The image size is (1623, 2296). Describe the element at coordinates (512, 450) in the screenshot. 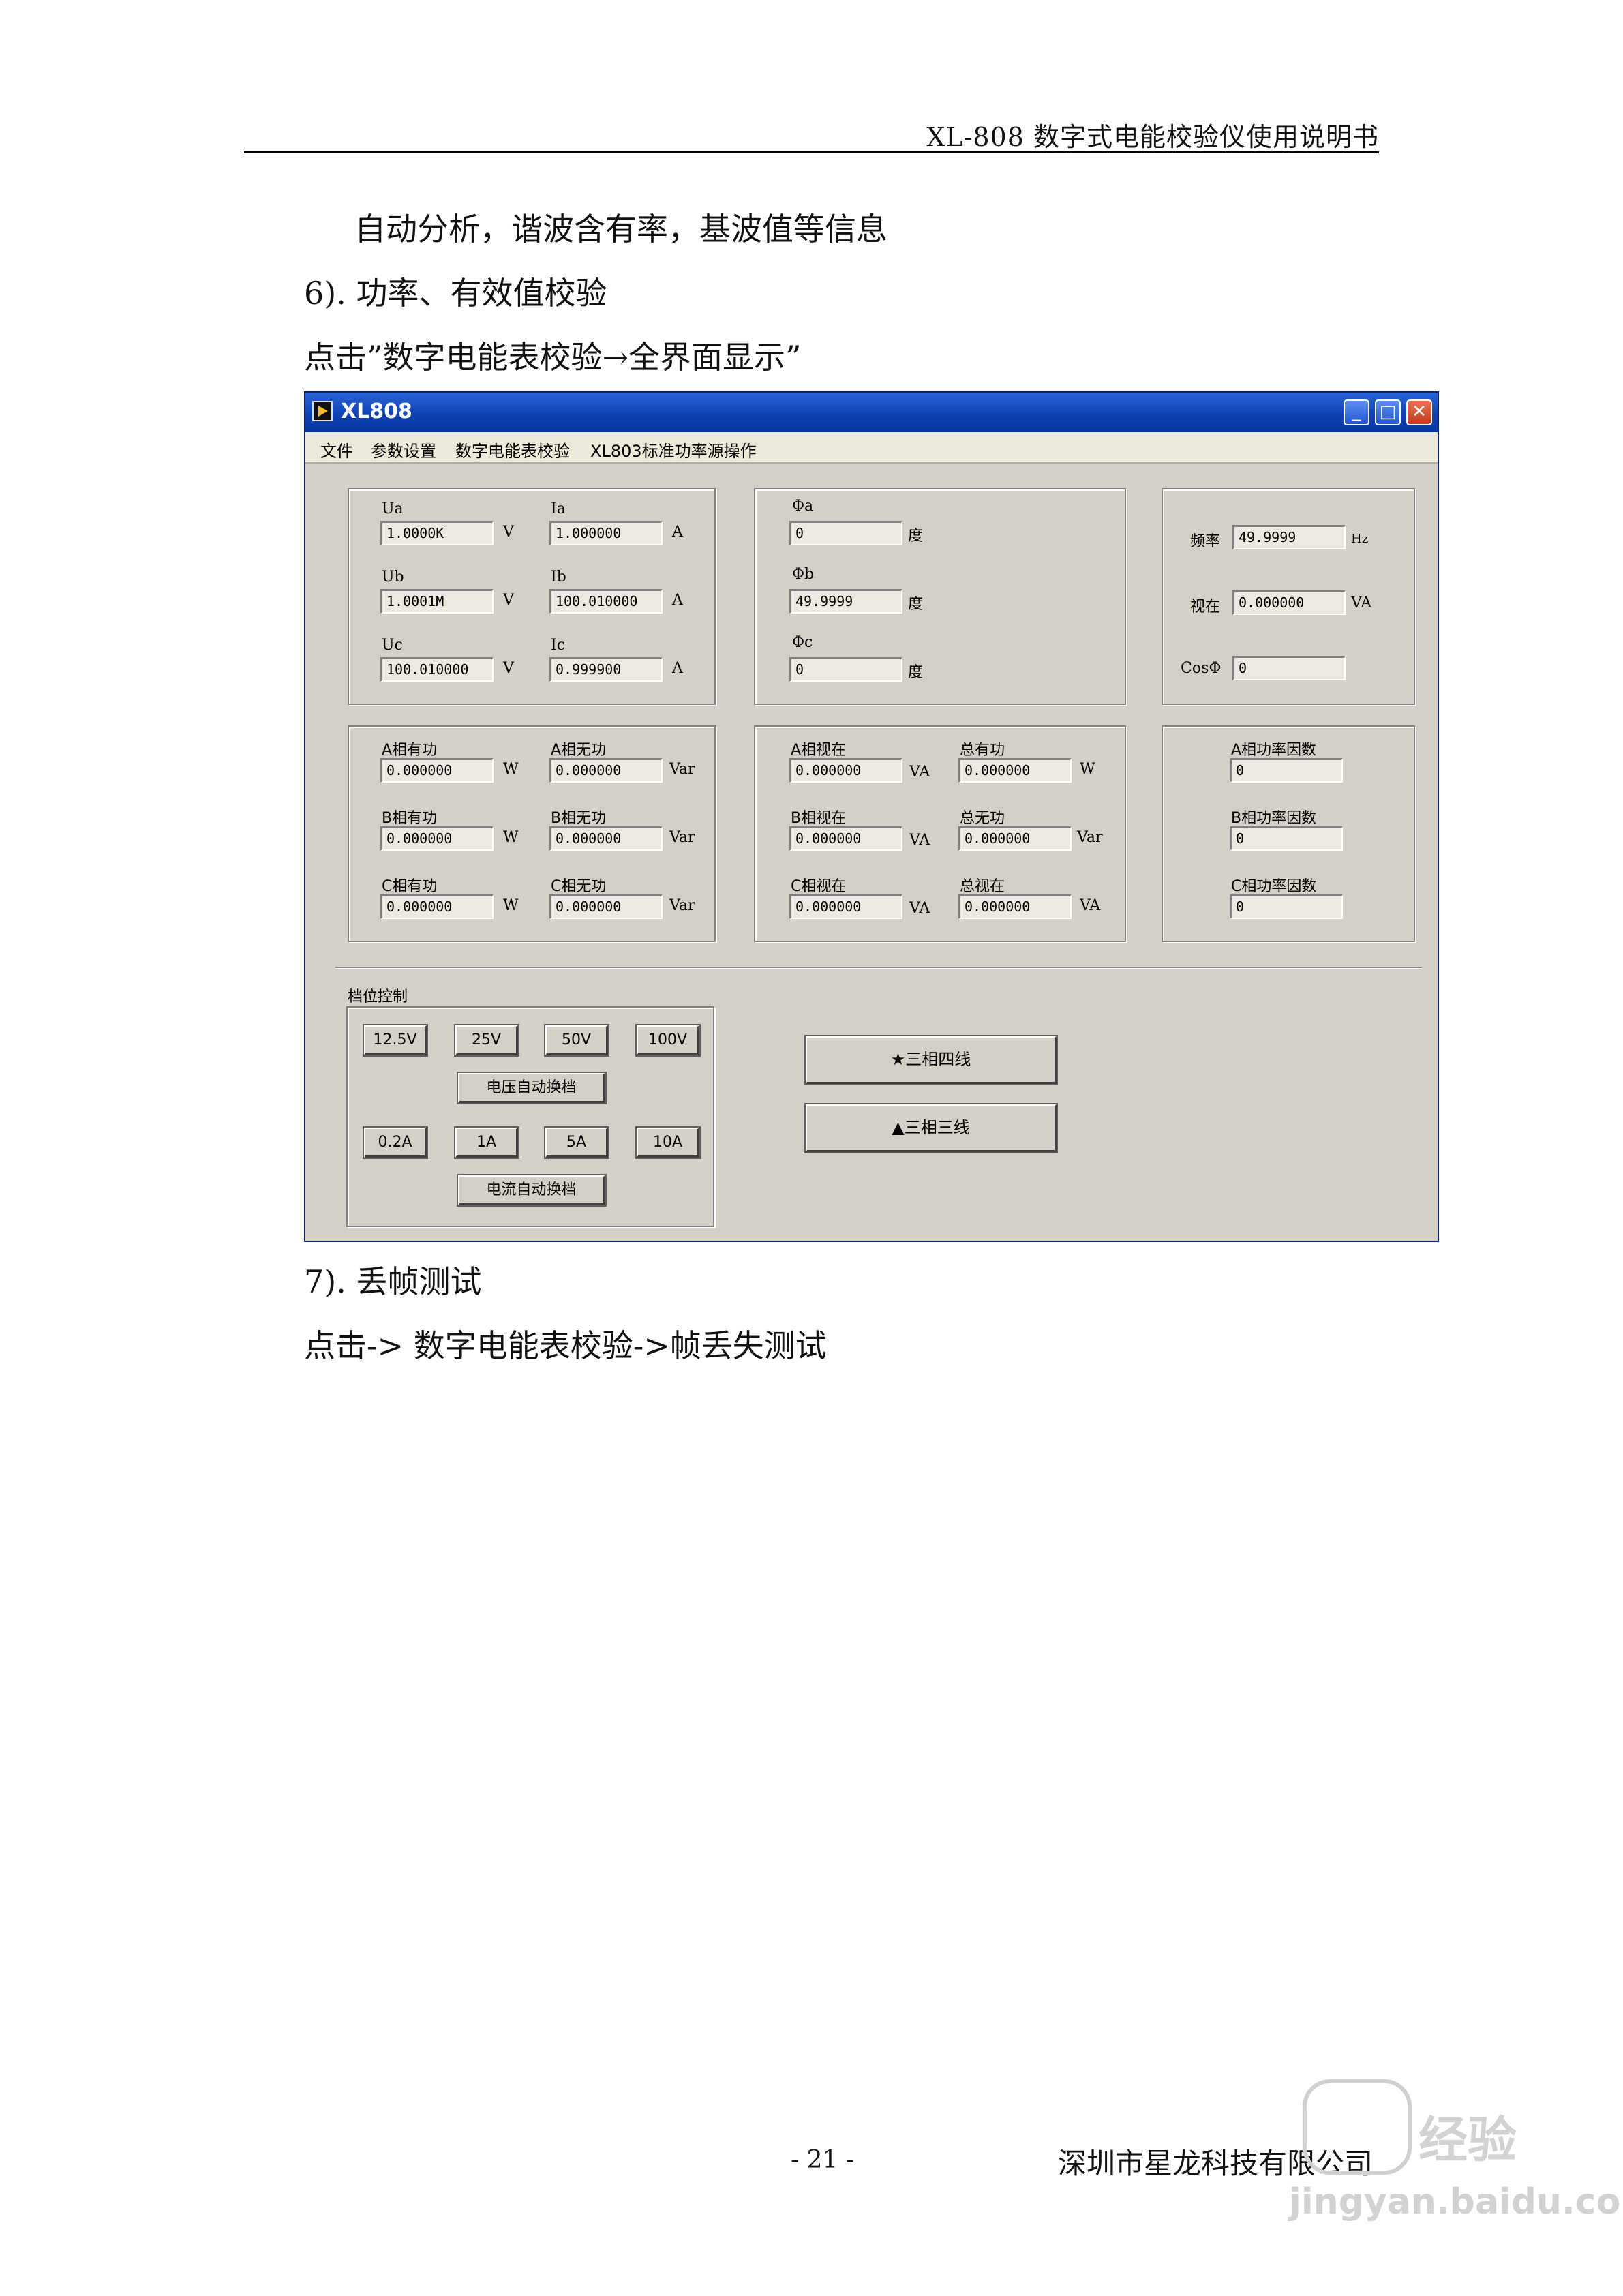

I see `menu-meter-check: 数字电能表校验` at that location.